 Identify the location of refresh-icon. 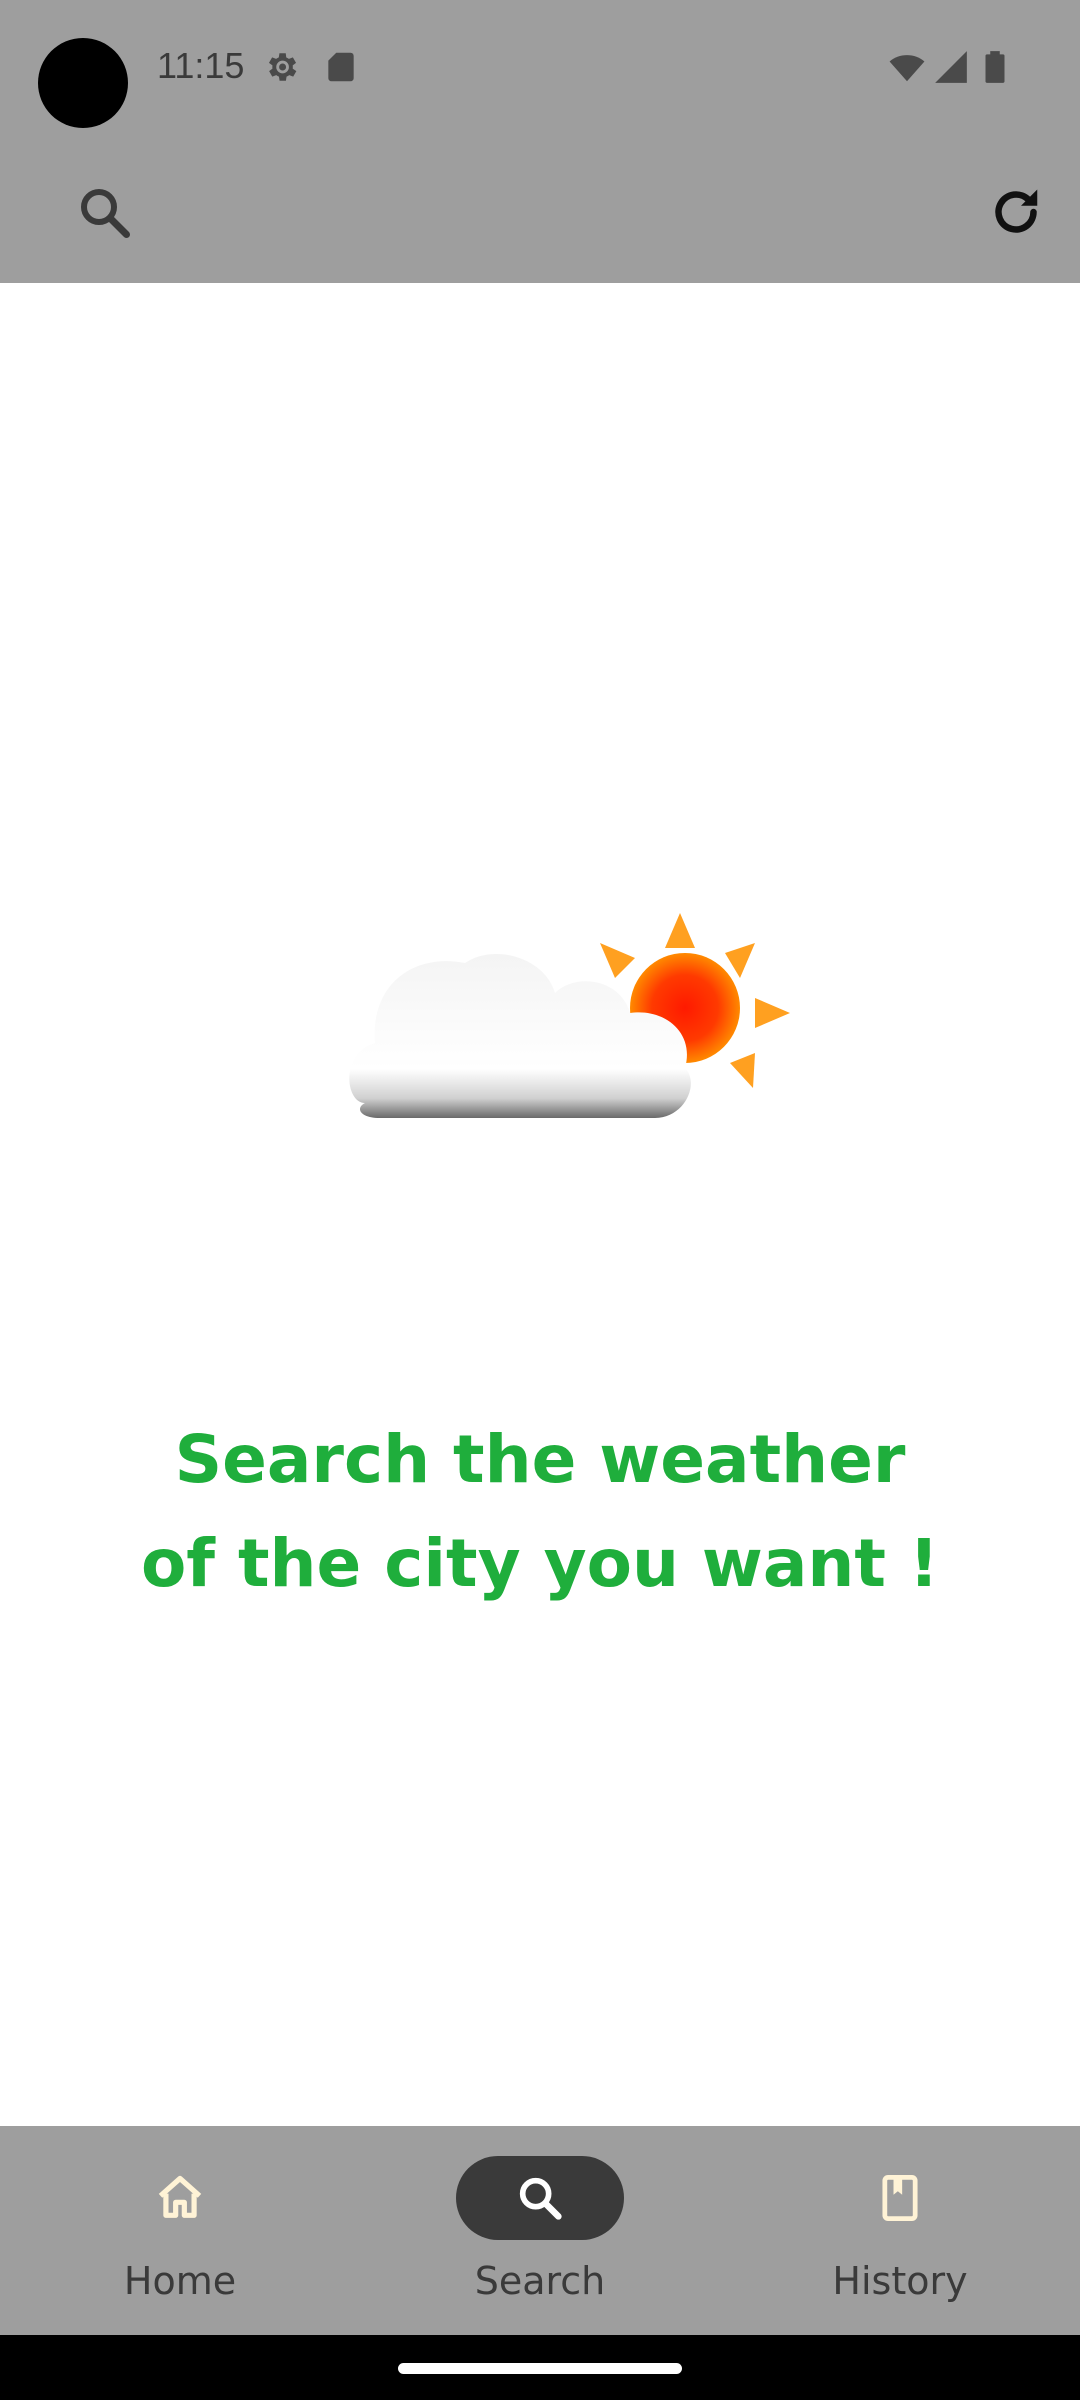
(1016, 211).